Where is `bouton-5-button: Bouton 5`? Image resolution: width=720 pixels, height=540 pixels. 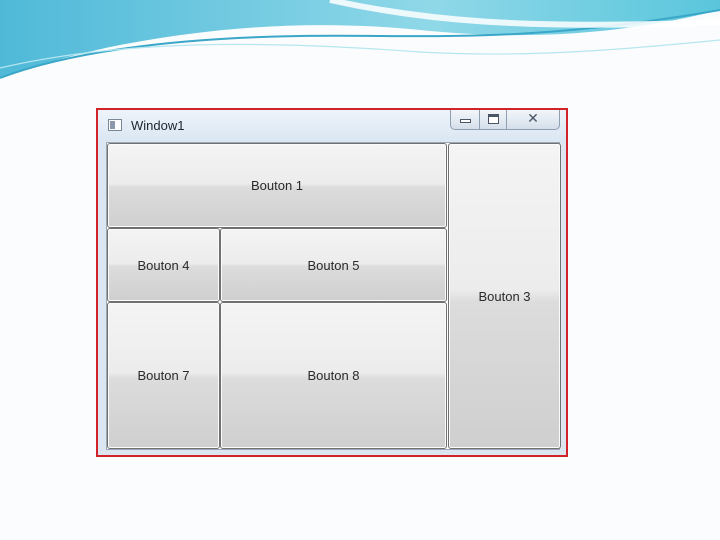
bouton-5-button: Bouton 5 is located at coordinates (333, 265).